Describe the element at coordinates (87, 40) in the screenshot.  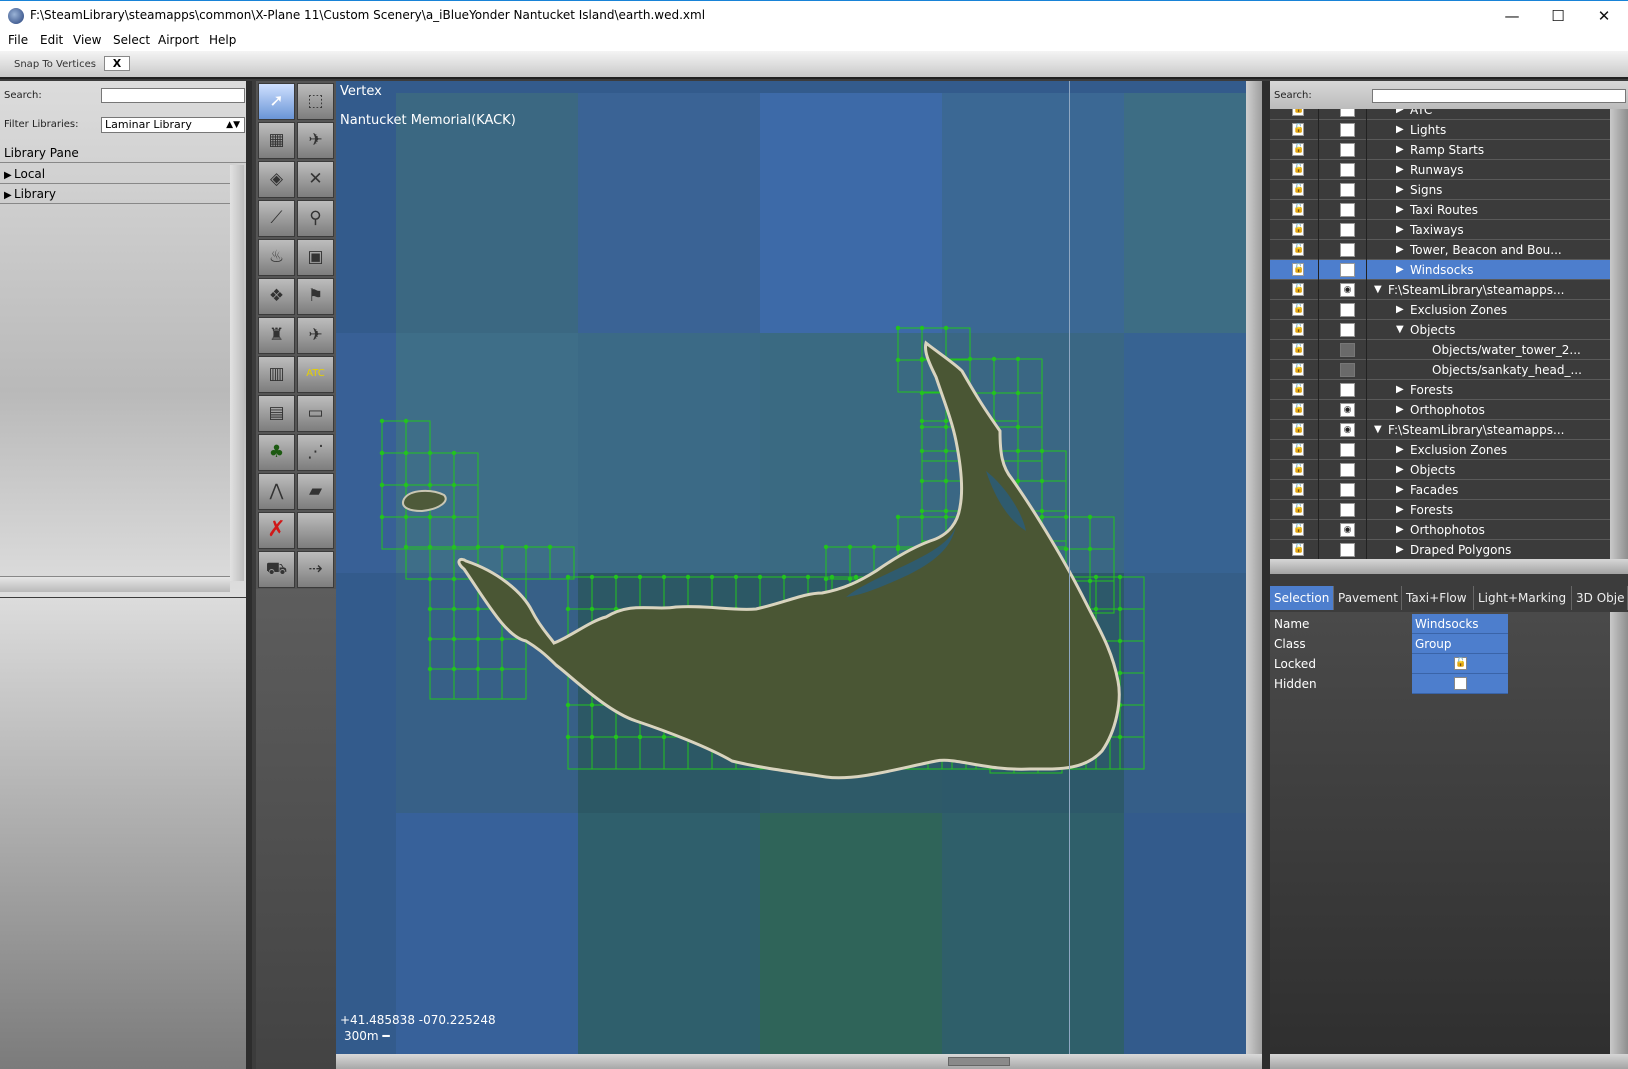
I see `menu-view: View` at that location.